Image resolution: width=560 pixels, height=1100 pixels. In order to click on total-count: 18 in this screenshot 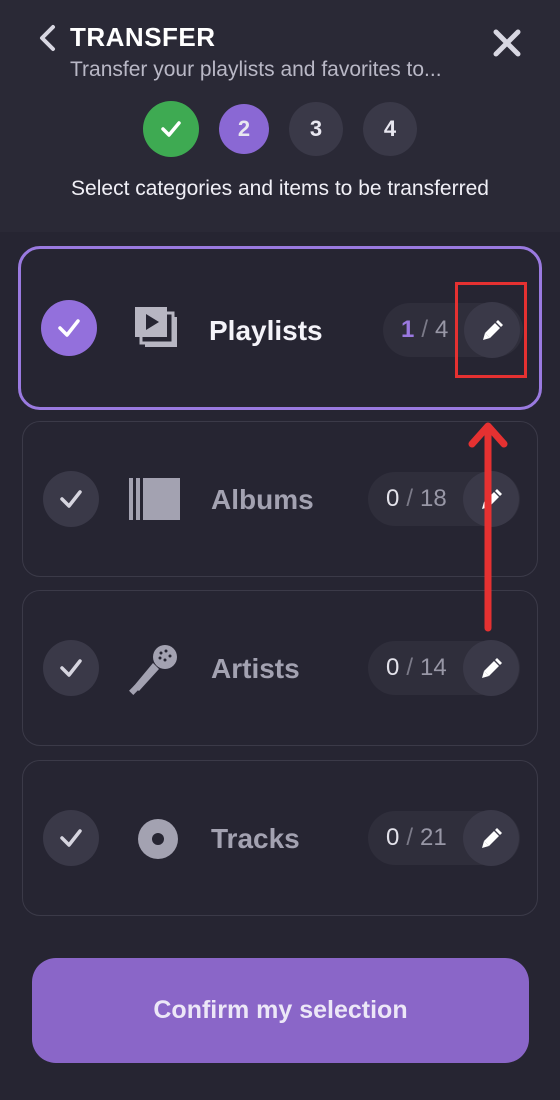, I will do `click(433, 498)`.